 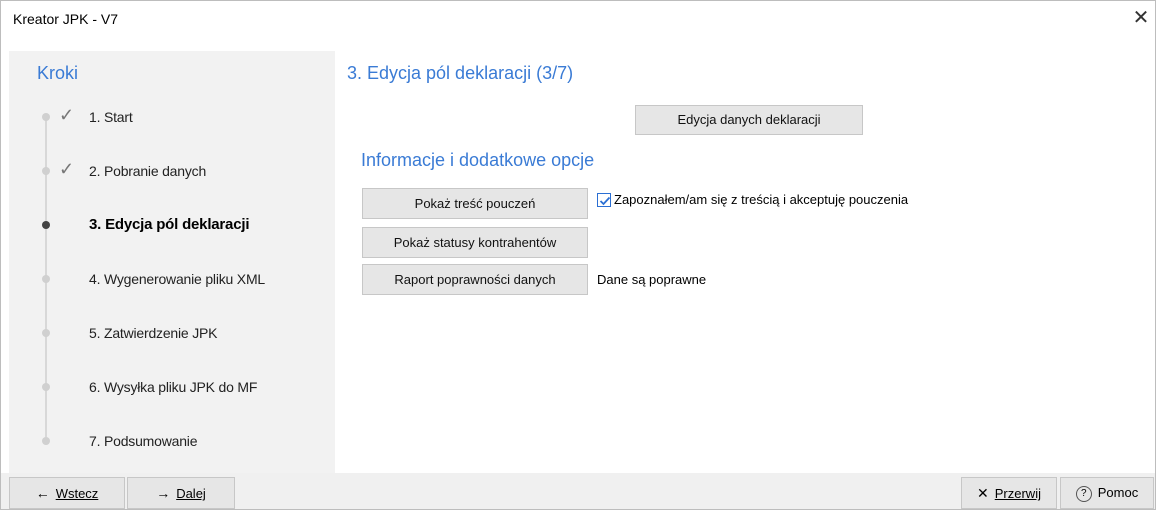 I want to click on next-button-label: Dalej, so click(x=191, y=493).